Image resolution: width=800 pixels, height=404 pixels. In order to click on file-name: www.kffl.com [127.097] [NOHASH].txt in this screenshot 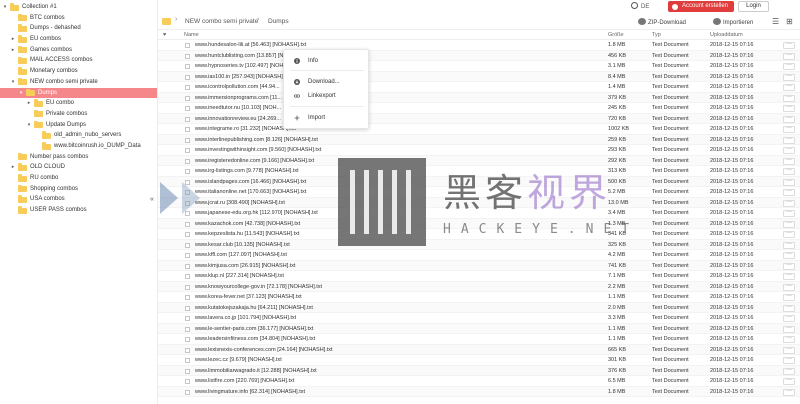, I will do `click(241, 255)`.